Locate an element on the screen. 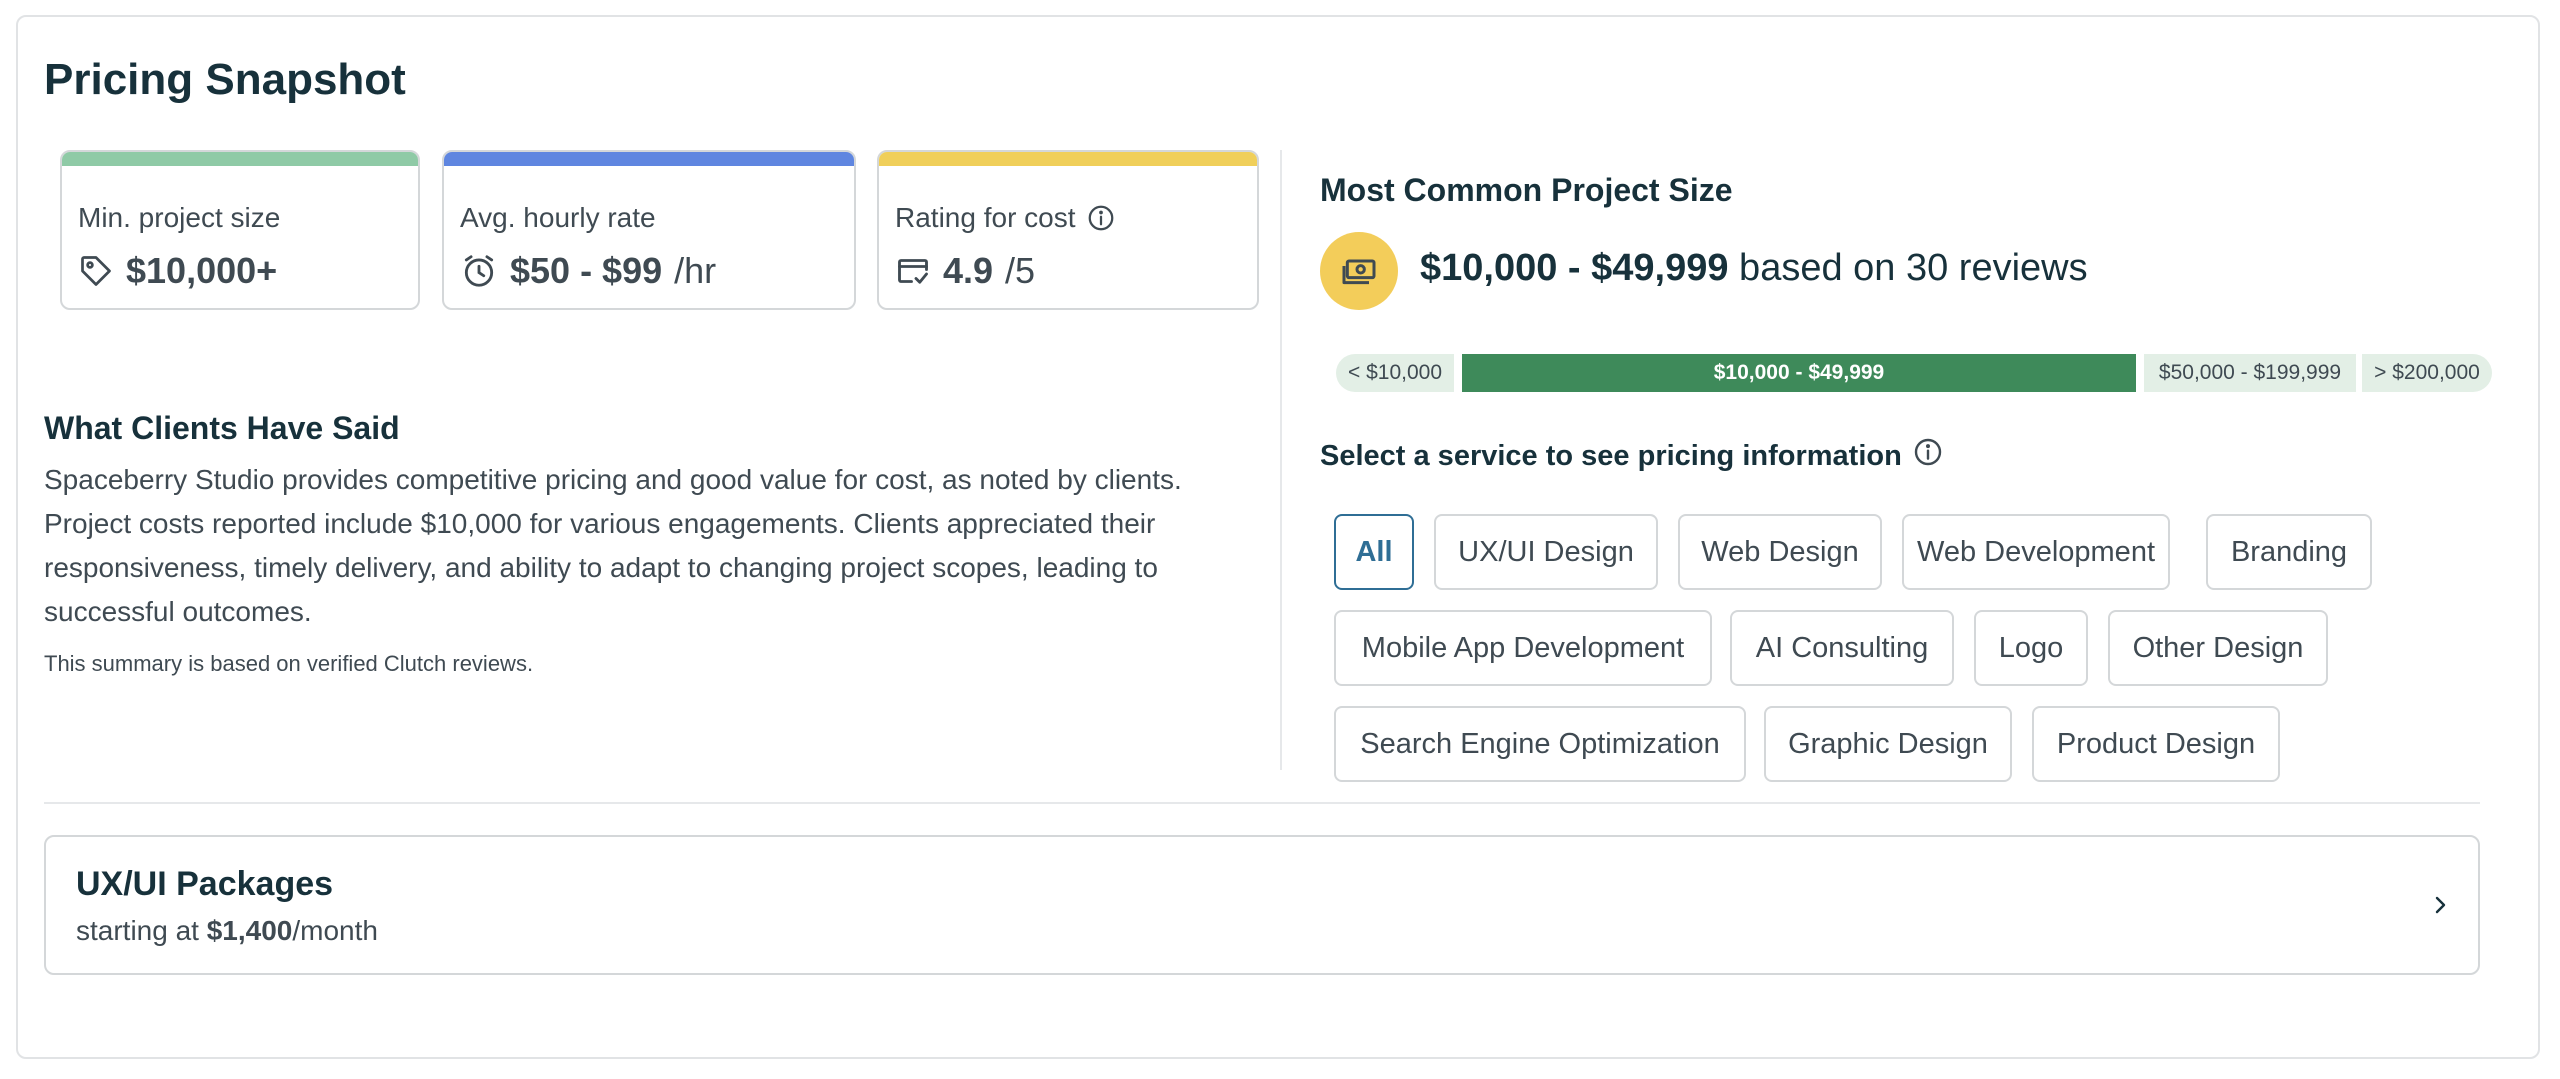  stat-value: 4.9 is located at coordinates (968, 270).